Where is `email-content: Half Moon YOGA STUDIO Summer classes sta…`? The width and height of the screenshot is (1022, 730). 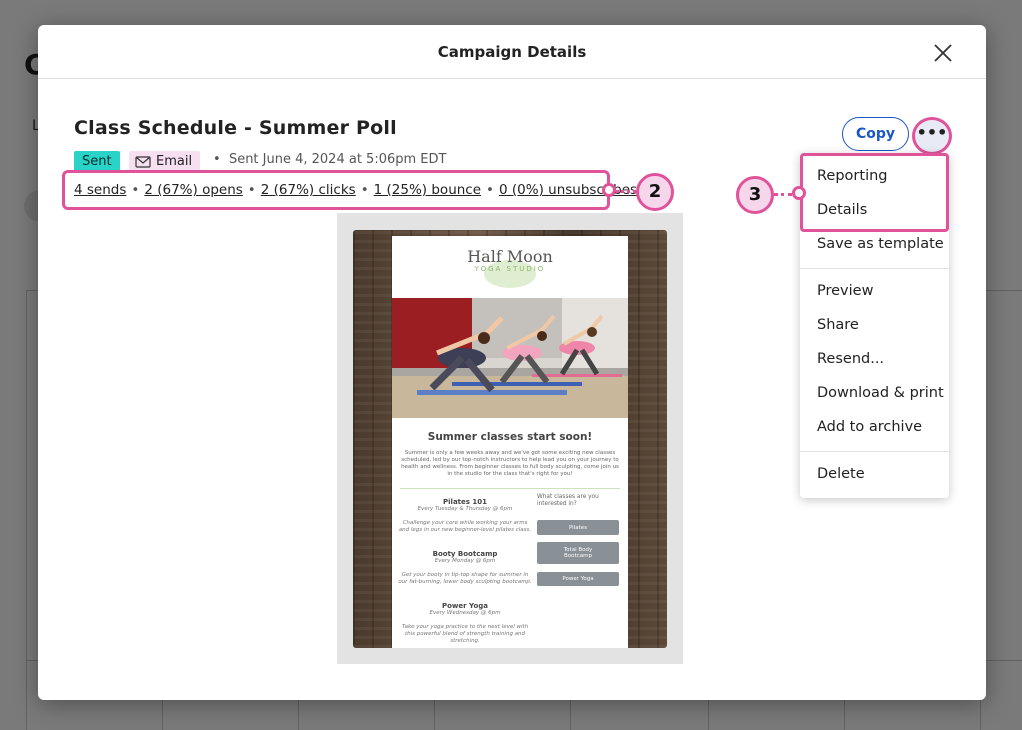
email-content: Half Moon YOGA STUDIO Summer classes sta… is located at coordinates (510, 442).